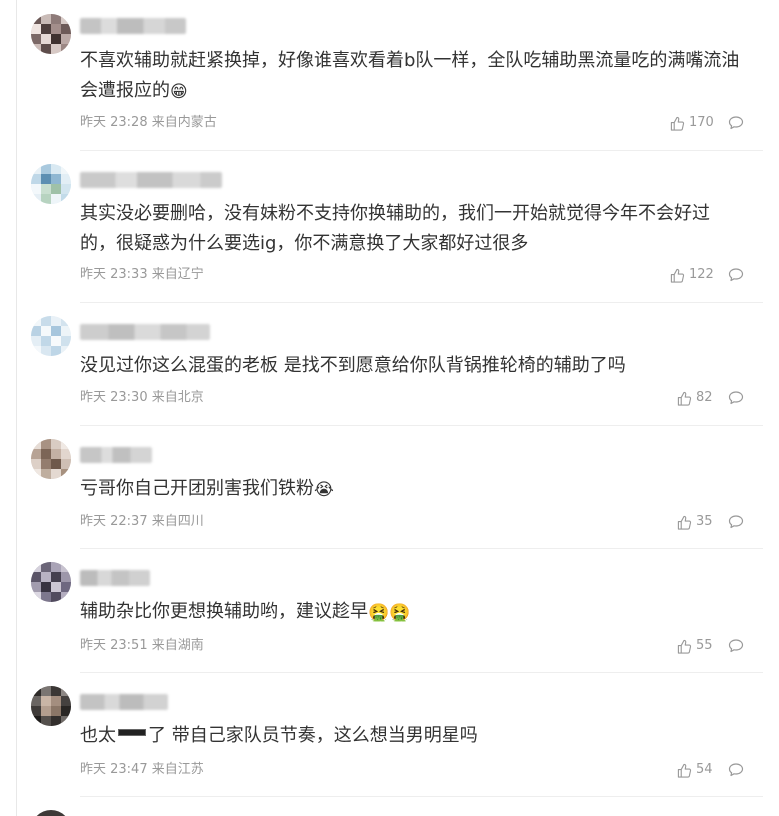 This screenshot has width=779, height=816. I want to click on comment-location: 来自四川, so click(177, 521).